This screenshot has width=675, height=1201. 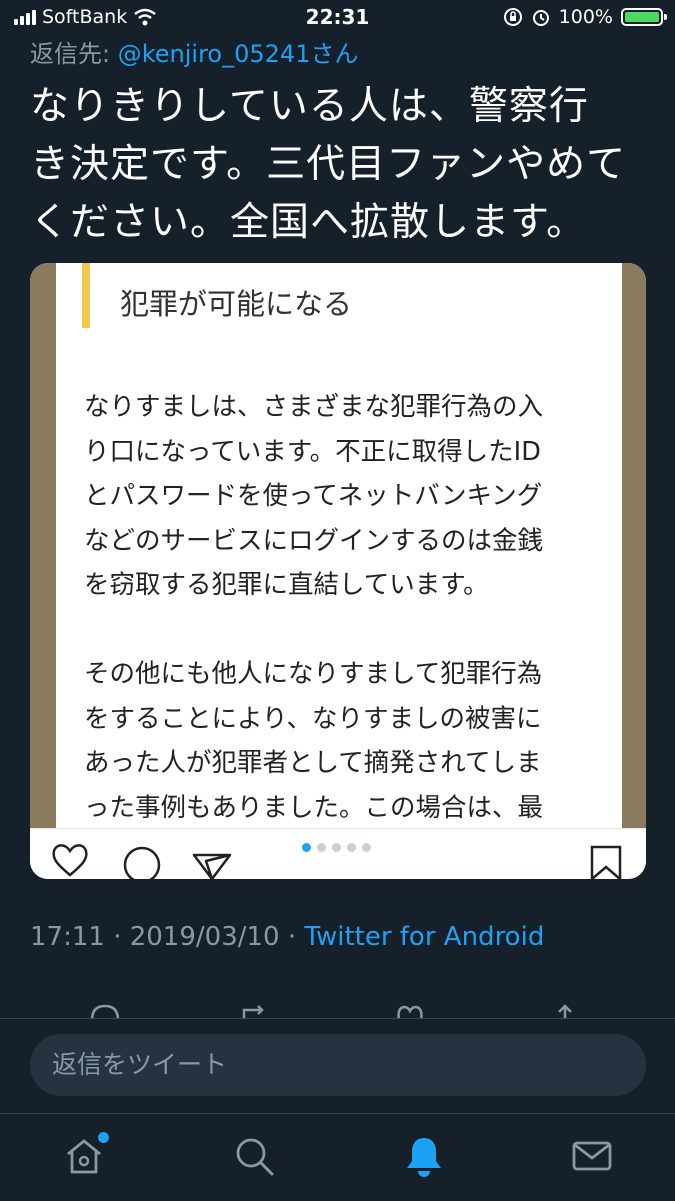 I want to click on image-text-line: その他にも他人になりすまして犯罪行為, so click(x=313, y=674).